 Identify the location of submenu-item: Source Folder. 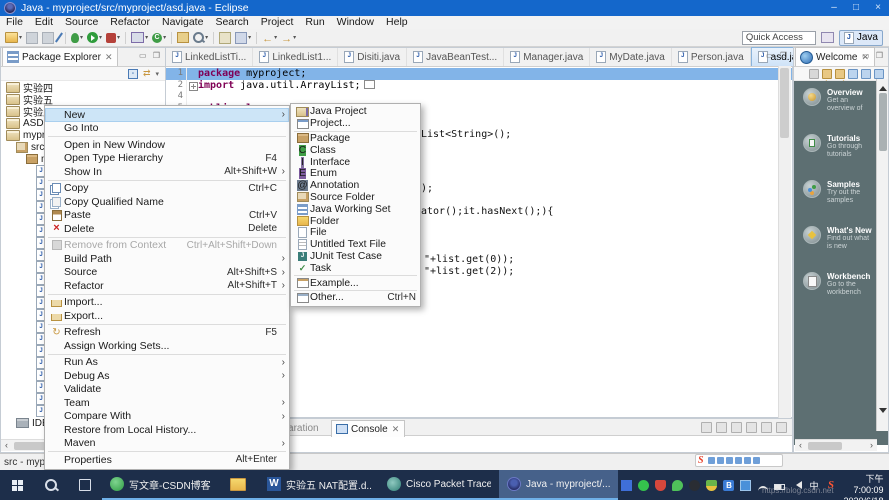
(355, 198).